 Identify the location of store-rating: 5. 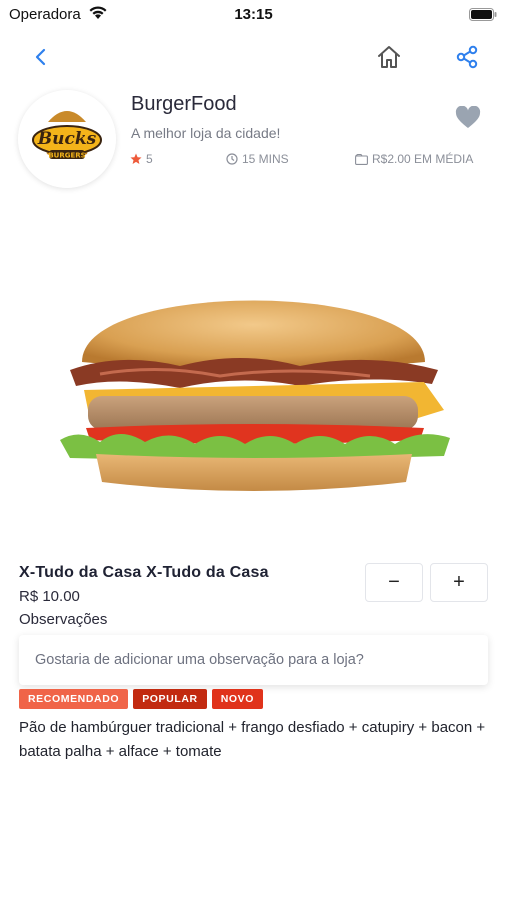
(141, 159).